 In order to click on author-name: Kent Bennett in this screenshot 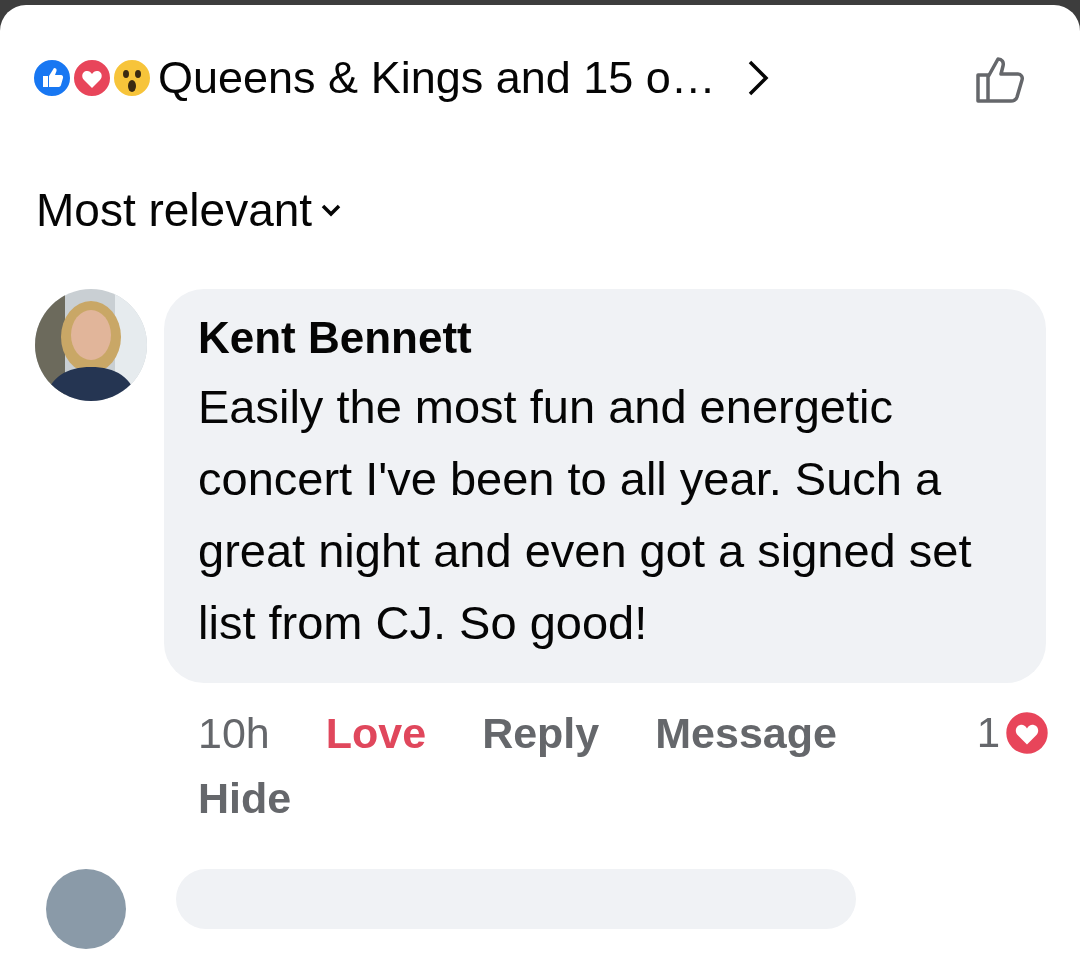, I will do `click(607, 338)`.